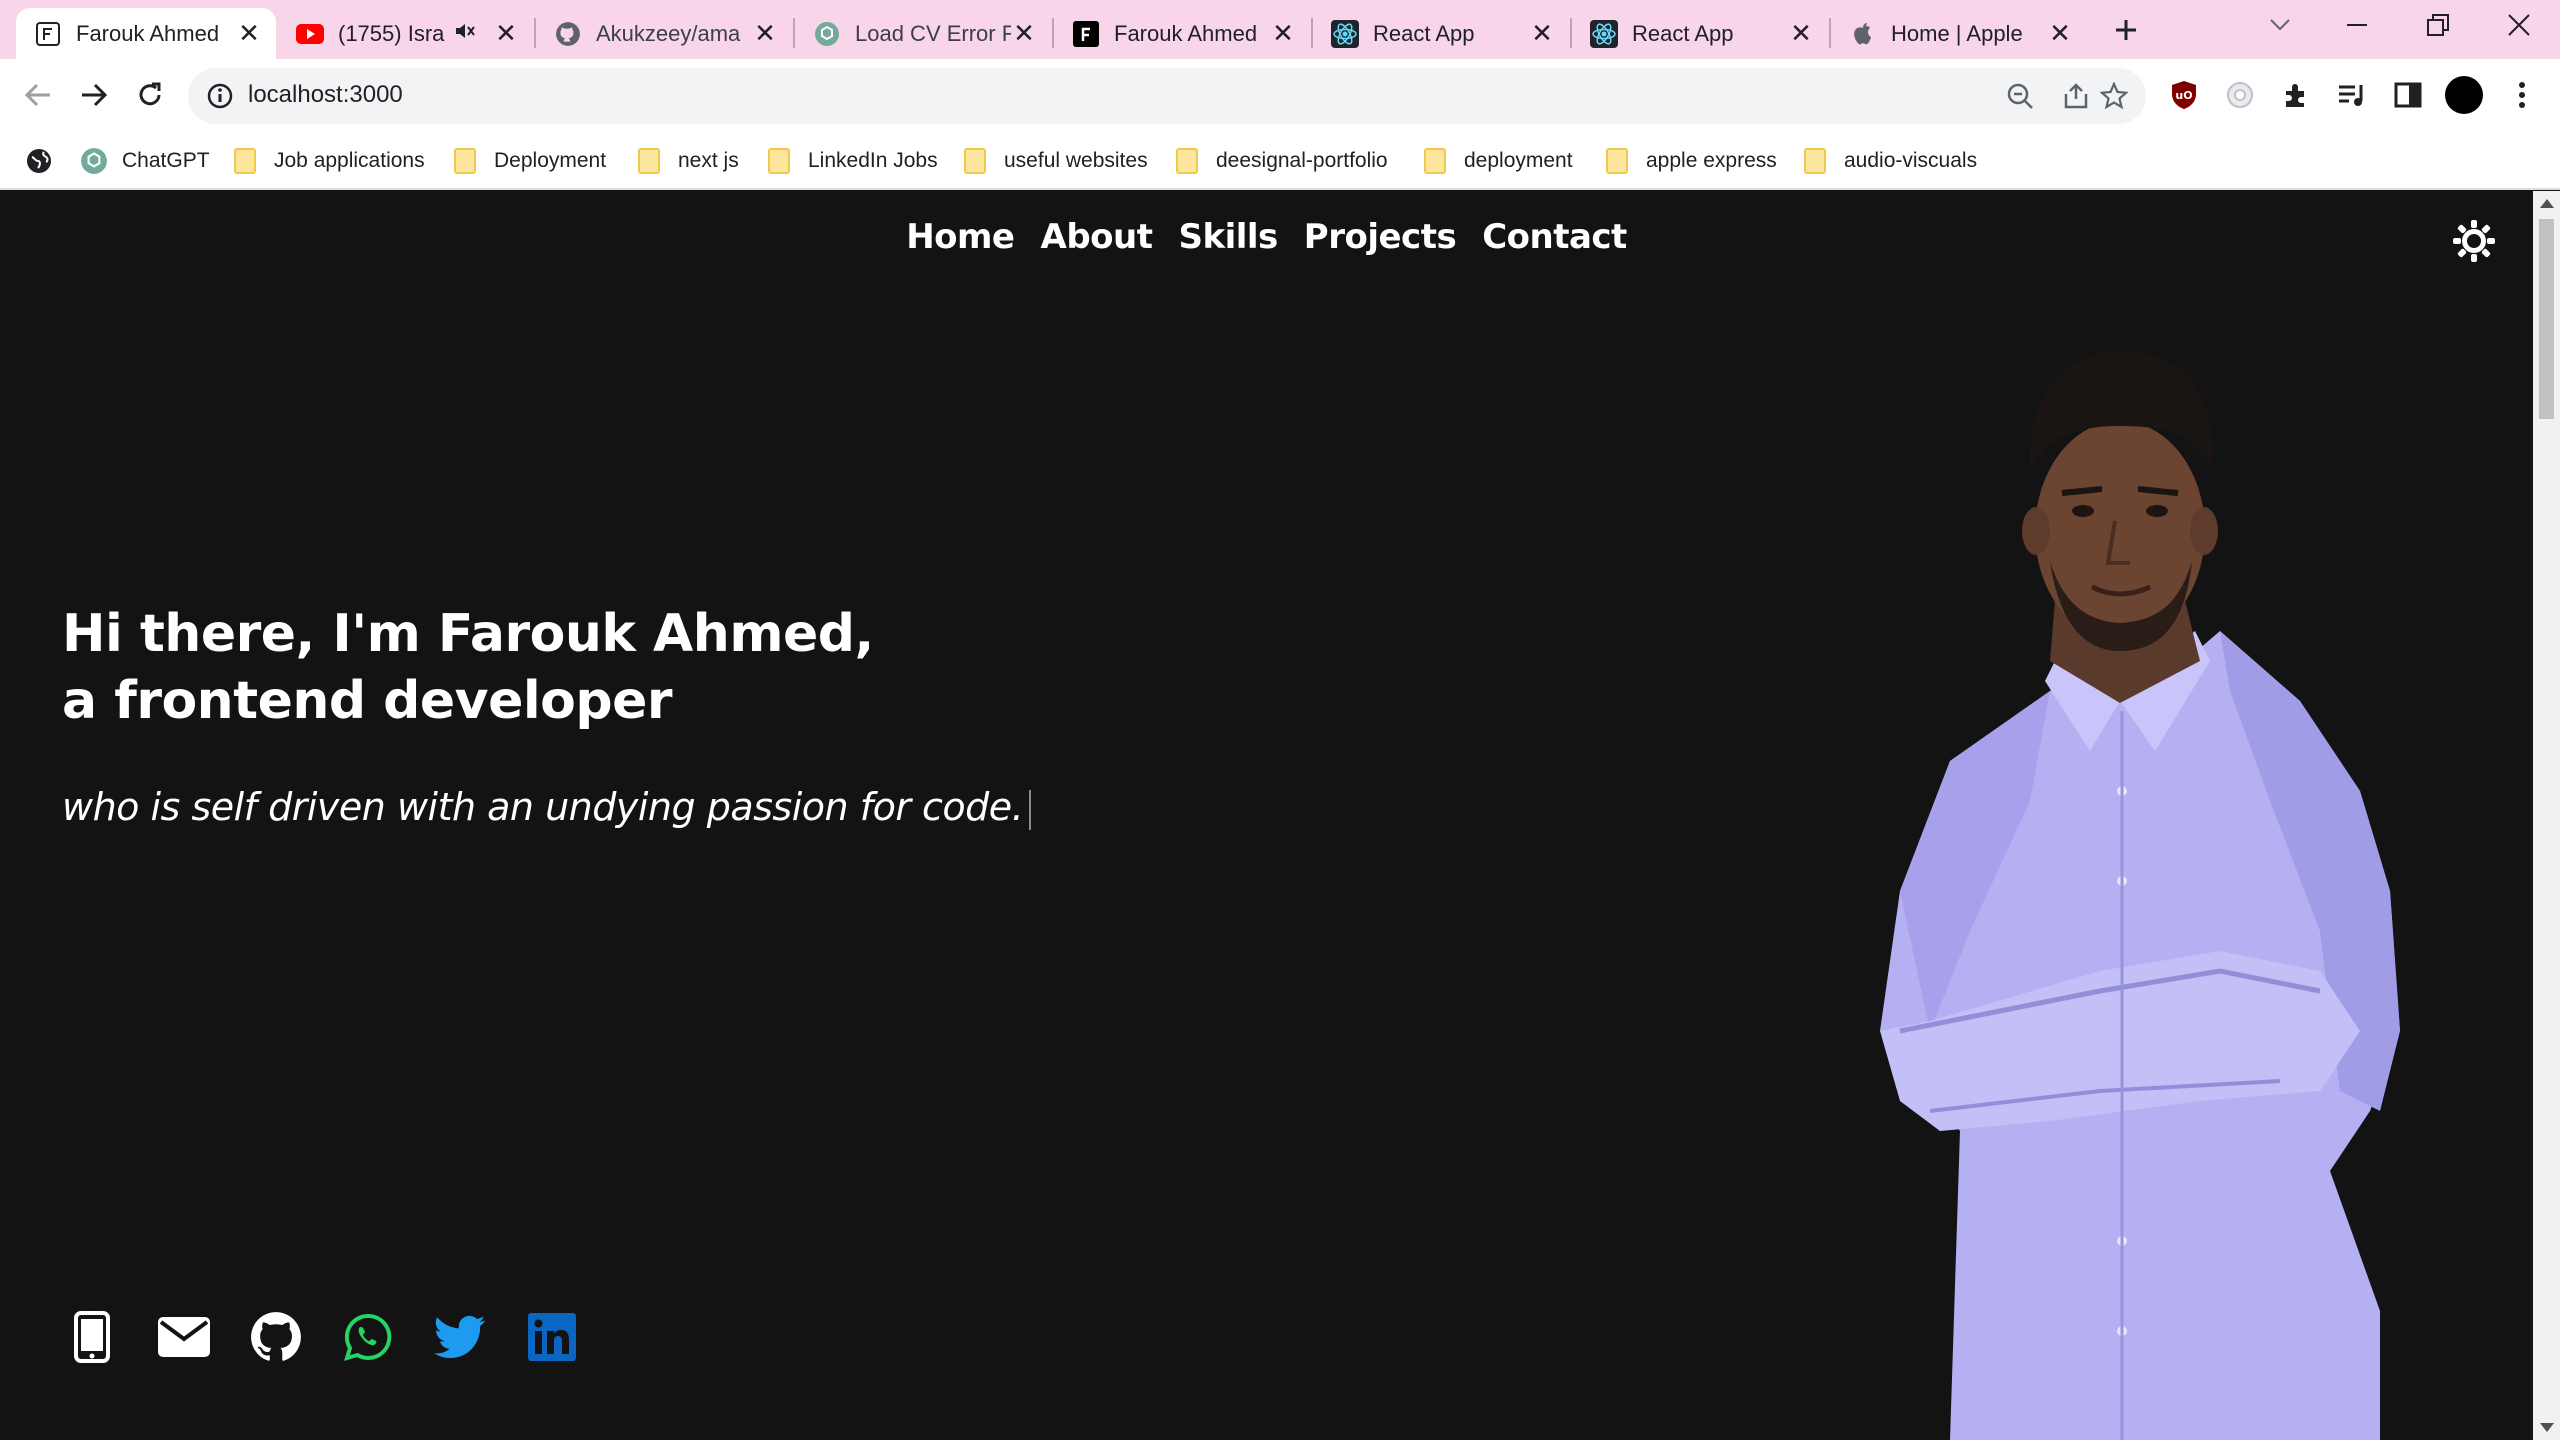 This screenshot has width=2560, height=1440. I want to click on reload-button, so click(150, 95).